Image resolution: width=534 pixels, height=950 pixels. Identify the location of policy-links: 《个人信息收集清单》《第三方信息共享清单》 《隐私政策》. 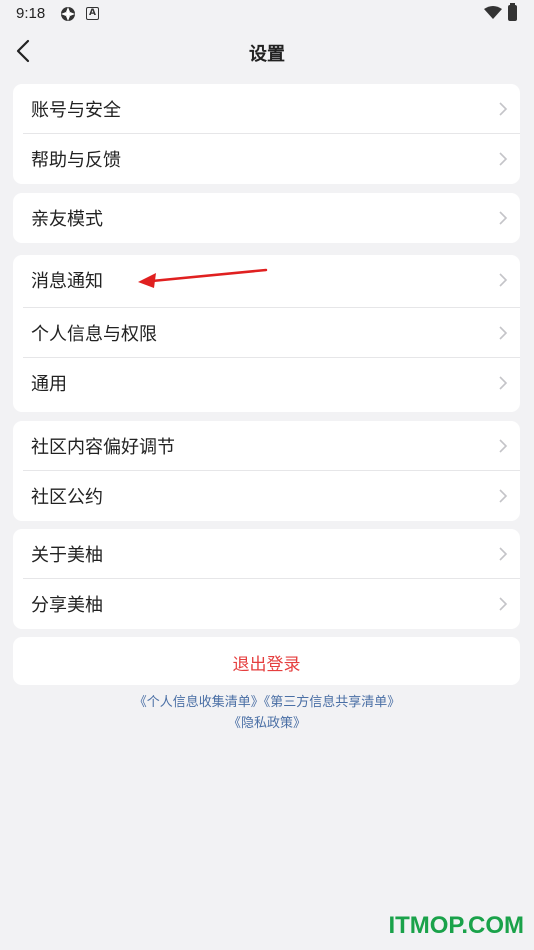
(267, 713).